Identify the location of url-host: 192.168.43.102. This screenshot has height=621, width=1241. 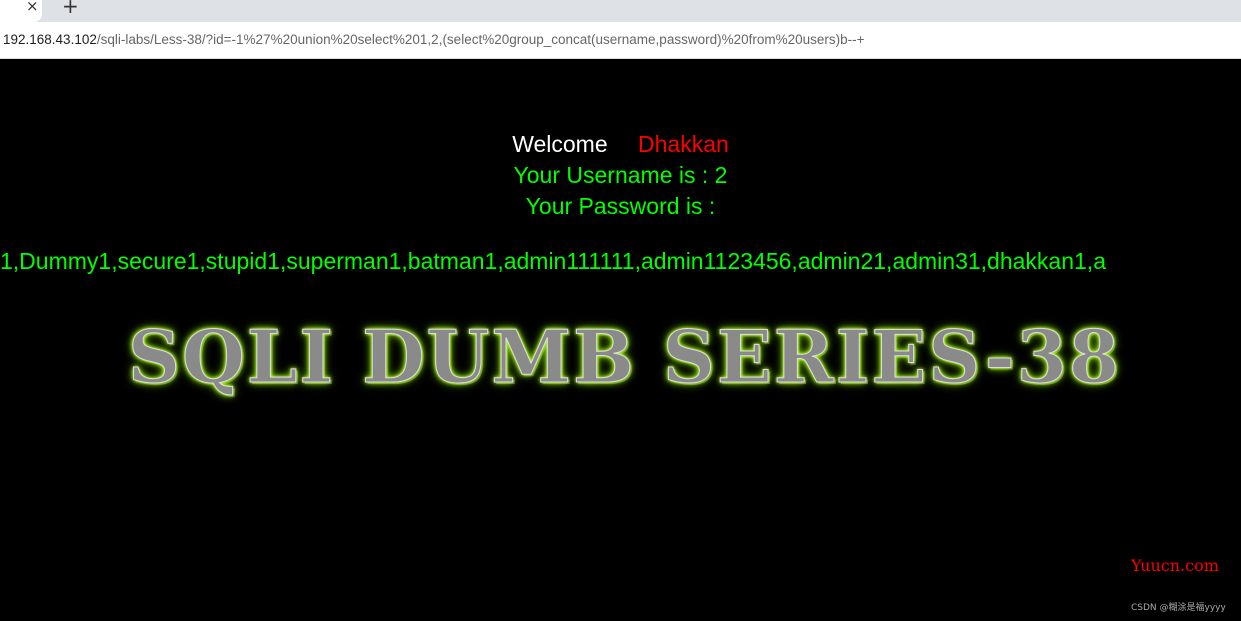
(50, 39).